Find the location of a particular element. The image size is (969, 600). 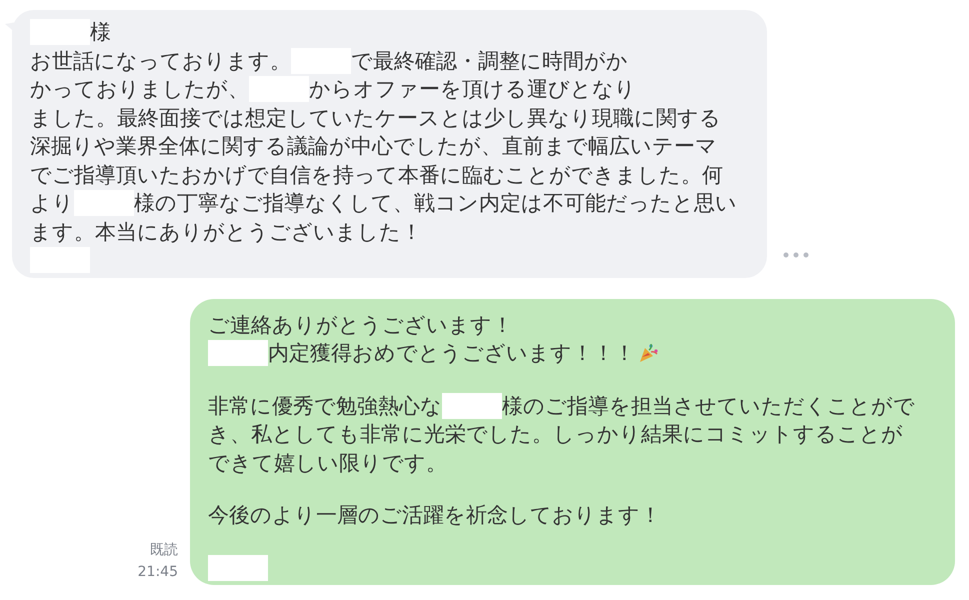

read-status: 既読 is located at coordinates (164, 550).